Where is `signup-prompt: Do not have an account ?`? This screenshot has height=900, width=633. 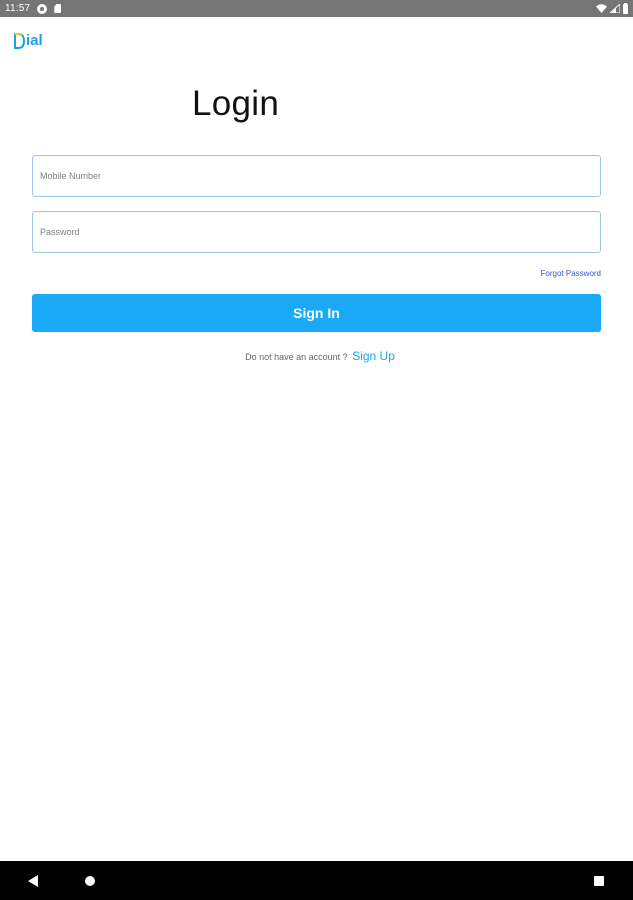 signup-prompt: Do not have an account ? is located at coordinates (296, 357).